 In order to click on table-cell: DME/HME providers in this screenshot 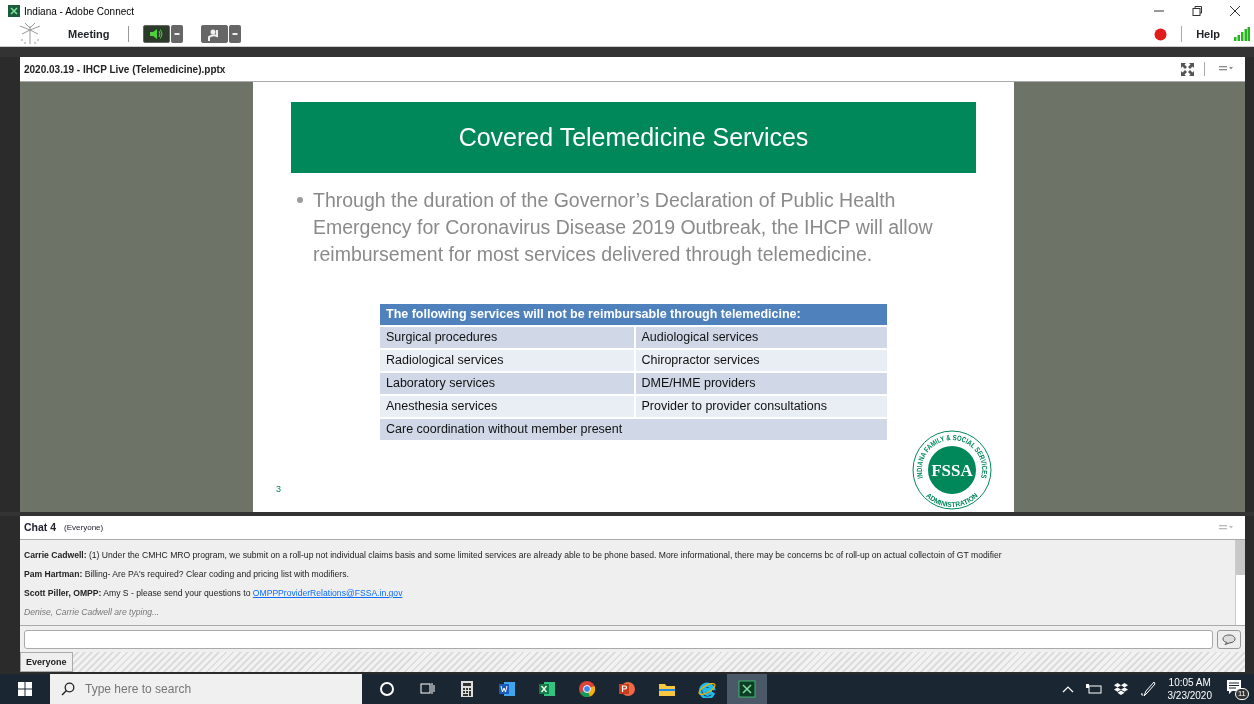, I will do `click(760, 383)`.